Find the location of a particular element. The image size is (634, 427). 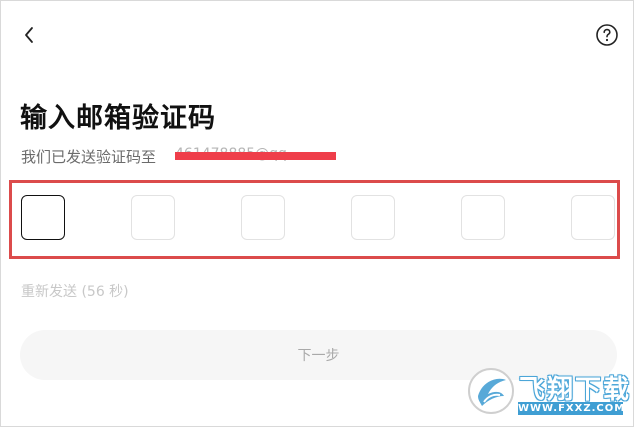

chevron-left-icon is located at coordinates (29, 35).